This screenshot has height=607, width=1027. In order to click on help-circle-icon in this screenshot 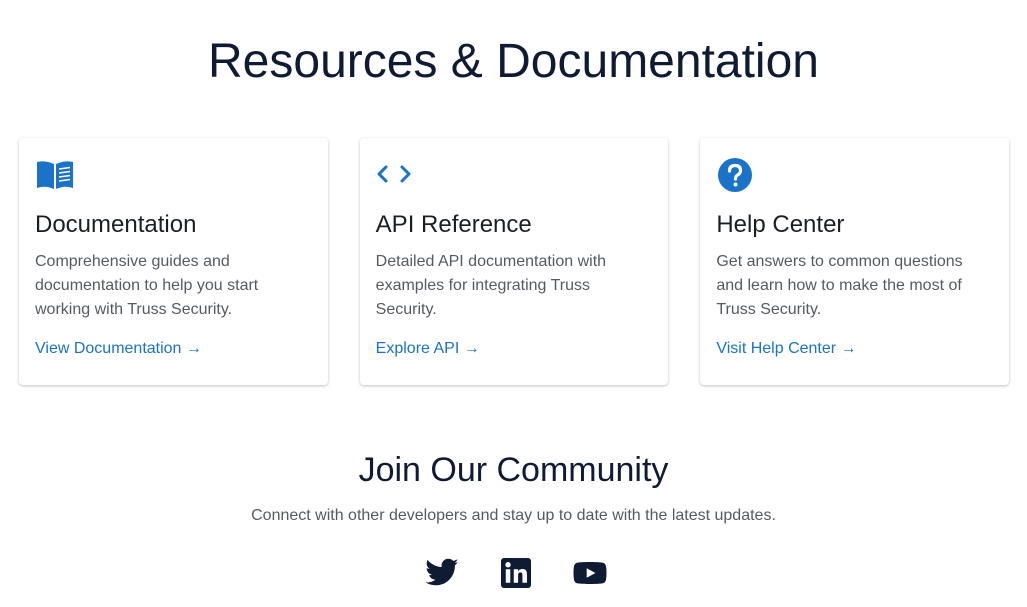, I will do `click(736, 175)`.